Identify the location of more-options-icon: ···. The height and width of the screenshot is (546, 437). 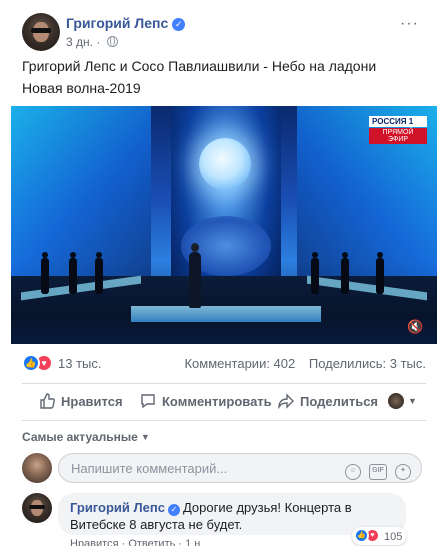
(409, 24).